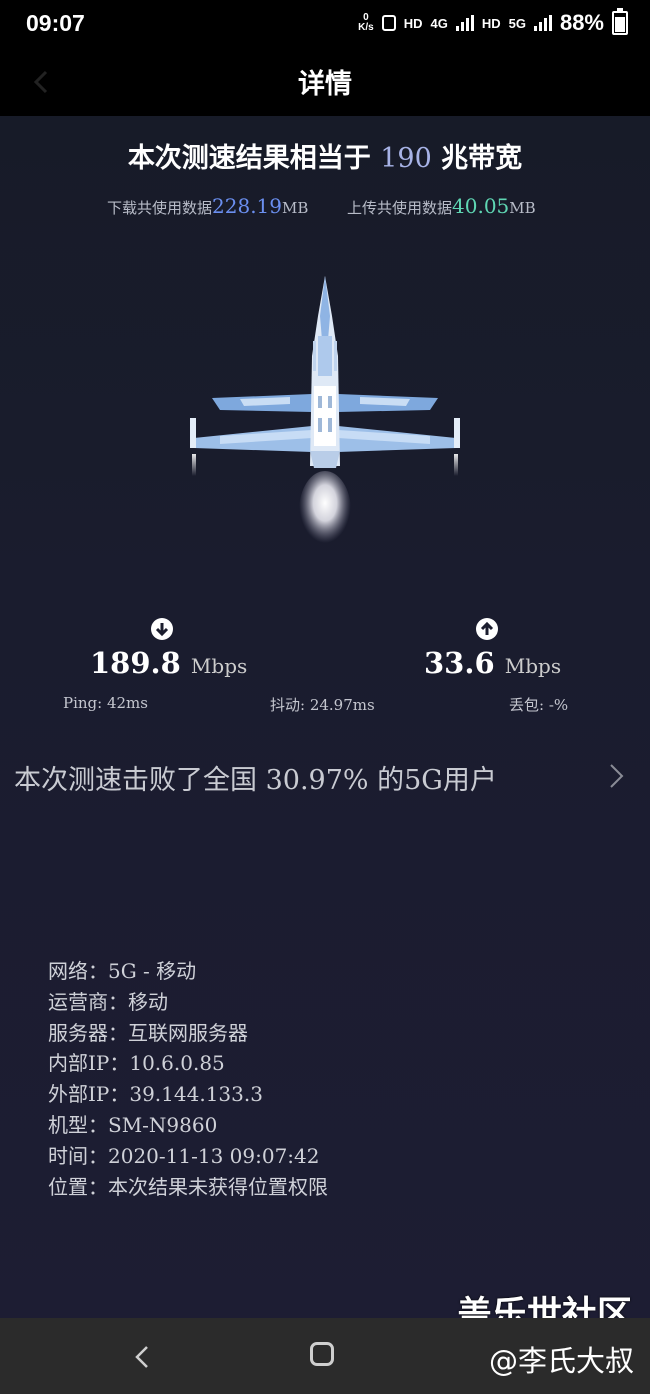  What do you see at coordinates (188, 1186) in the screenshot?
I see `info-location: 位置：本次结果未获得位置权限` at bounding box center [188, 1186].